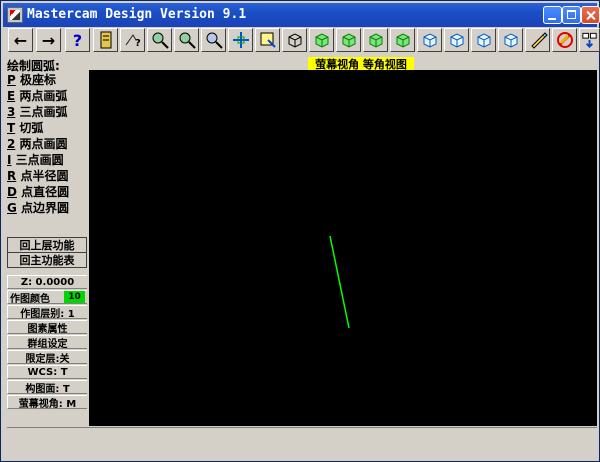 Image resolution: width=600 pixels, height=462 pixels. I want to click on viewport-canvas, so click(339, 282).